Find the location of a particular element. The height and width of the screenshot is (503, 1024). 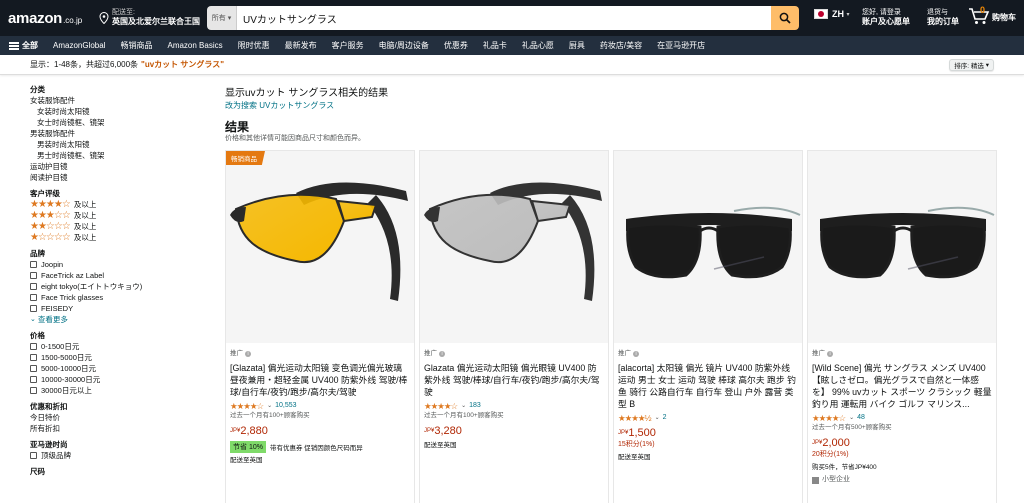

rating-filter: ★★★★☆ 及以上 is located at coordinates (120, 204).